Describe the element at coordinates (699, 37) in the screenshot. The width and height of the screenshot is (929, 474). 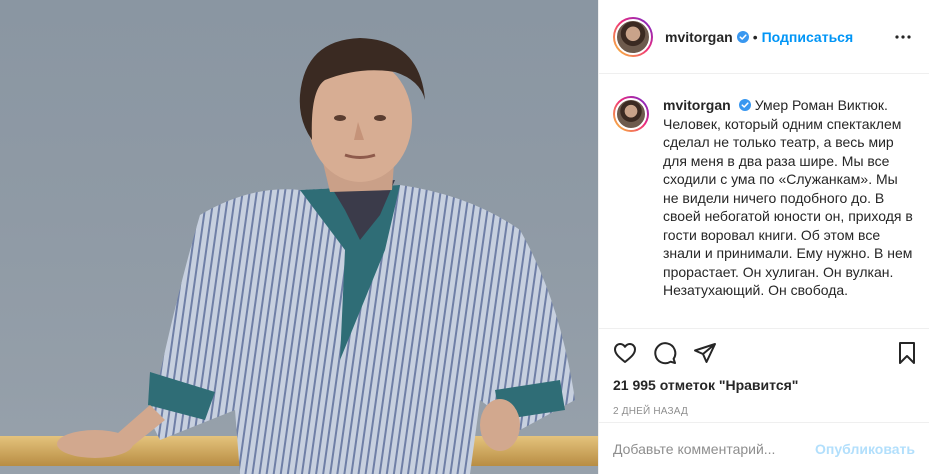
I see `author-username: mvitorgan` at that location.